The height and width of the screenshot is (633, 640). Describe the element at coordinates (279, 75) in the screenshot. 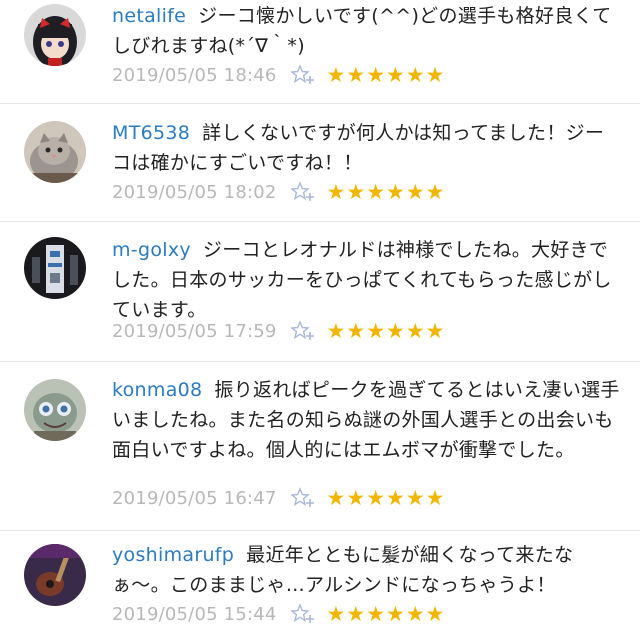

I see `comment-meta: 2019/05/05 18:46 ★★★★★★` at that location.